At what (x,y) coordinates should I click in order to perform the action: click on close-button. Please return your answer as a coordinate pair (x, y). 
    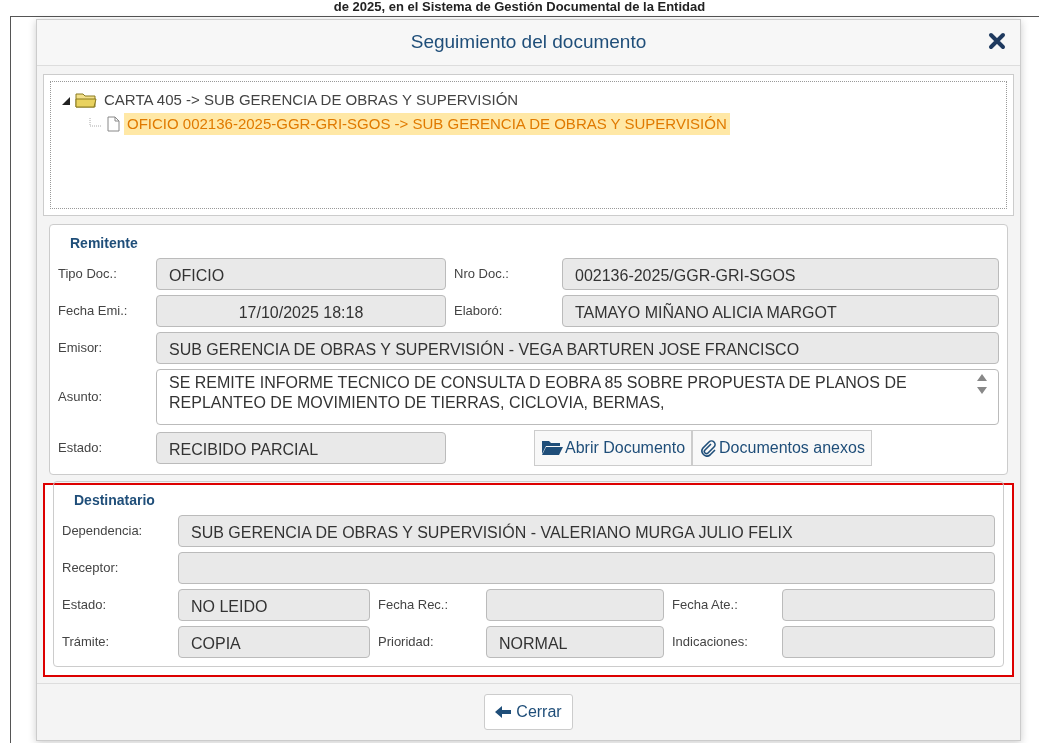
    Looking at the image, I should click on (997, 41).